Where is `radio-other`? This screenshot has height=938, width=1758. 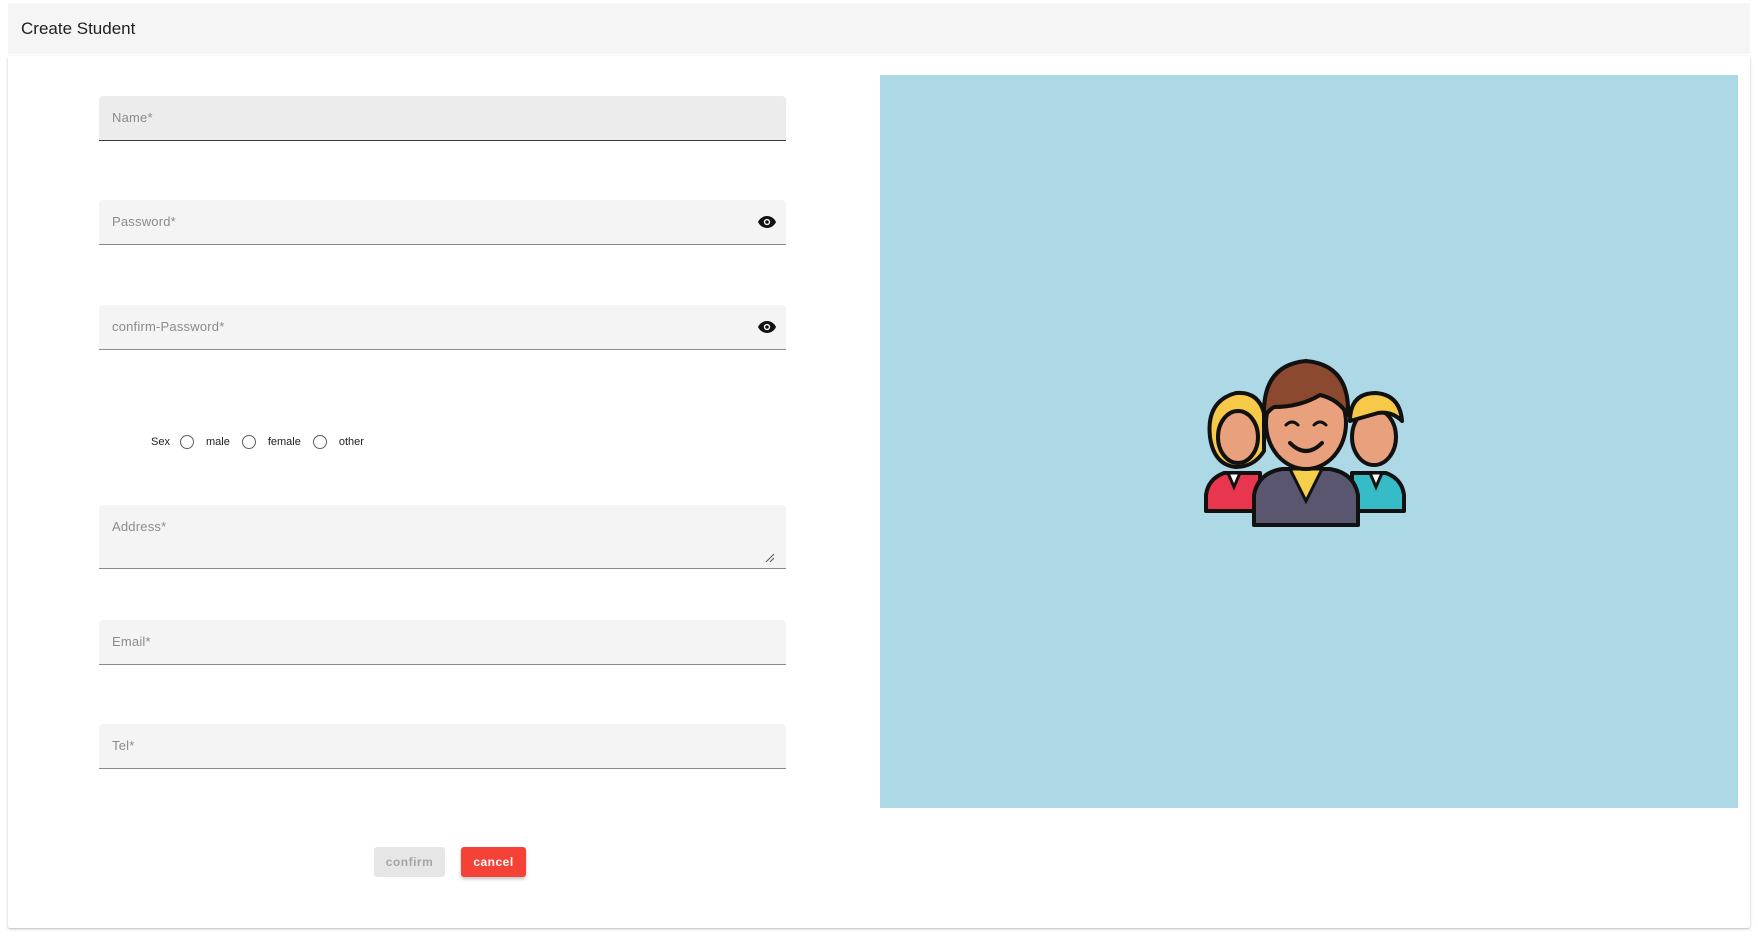 radio-other is located at coordinates (319, 442).